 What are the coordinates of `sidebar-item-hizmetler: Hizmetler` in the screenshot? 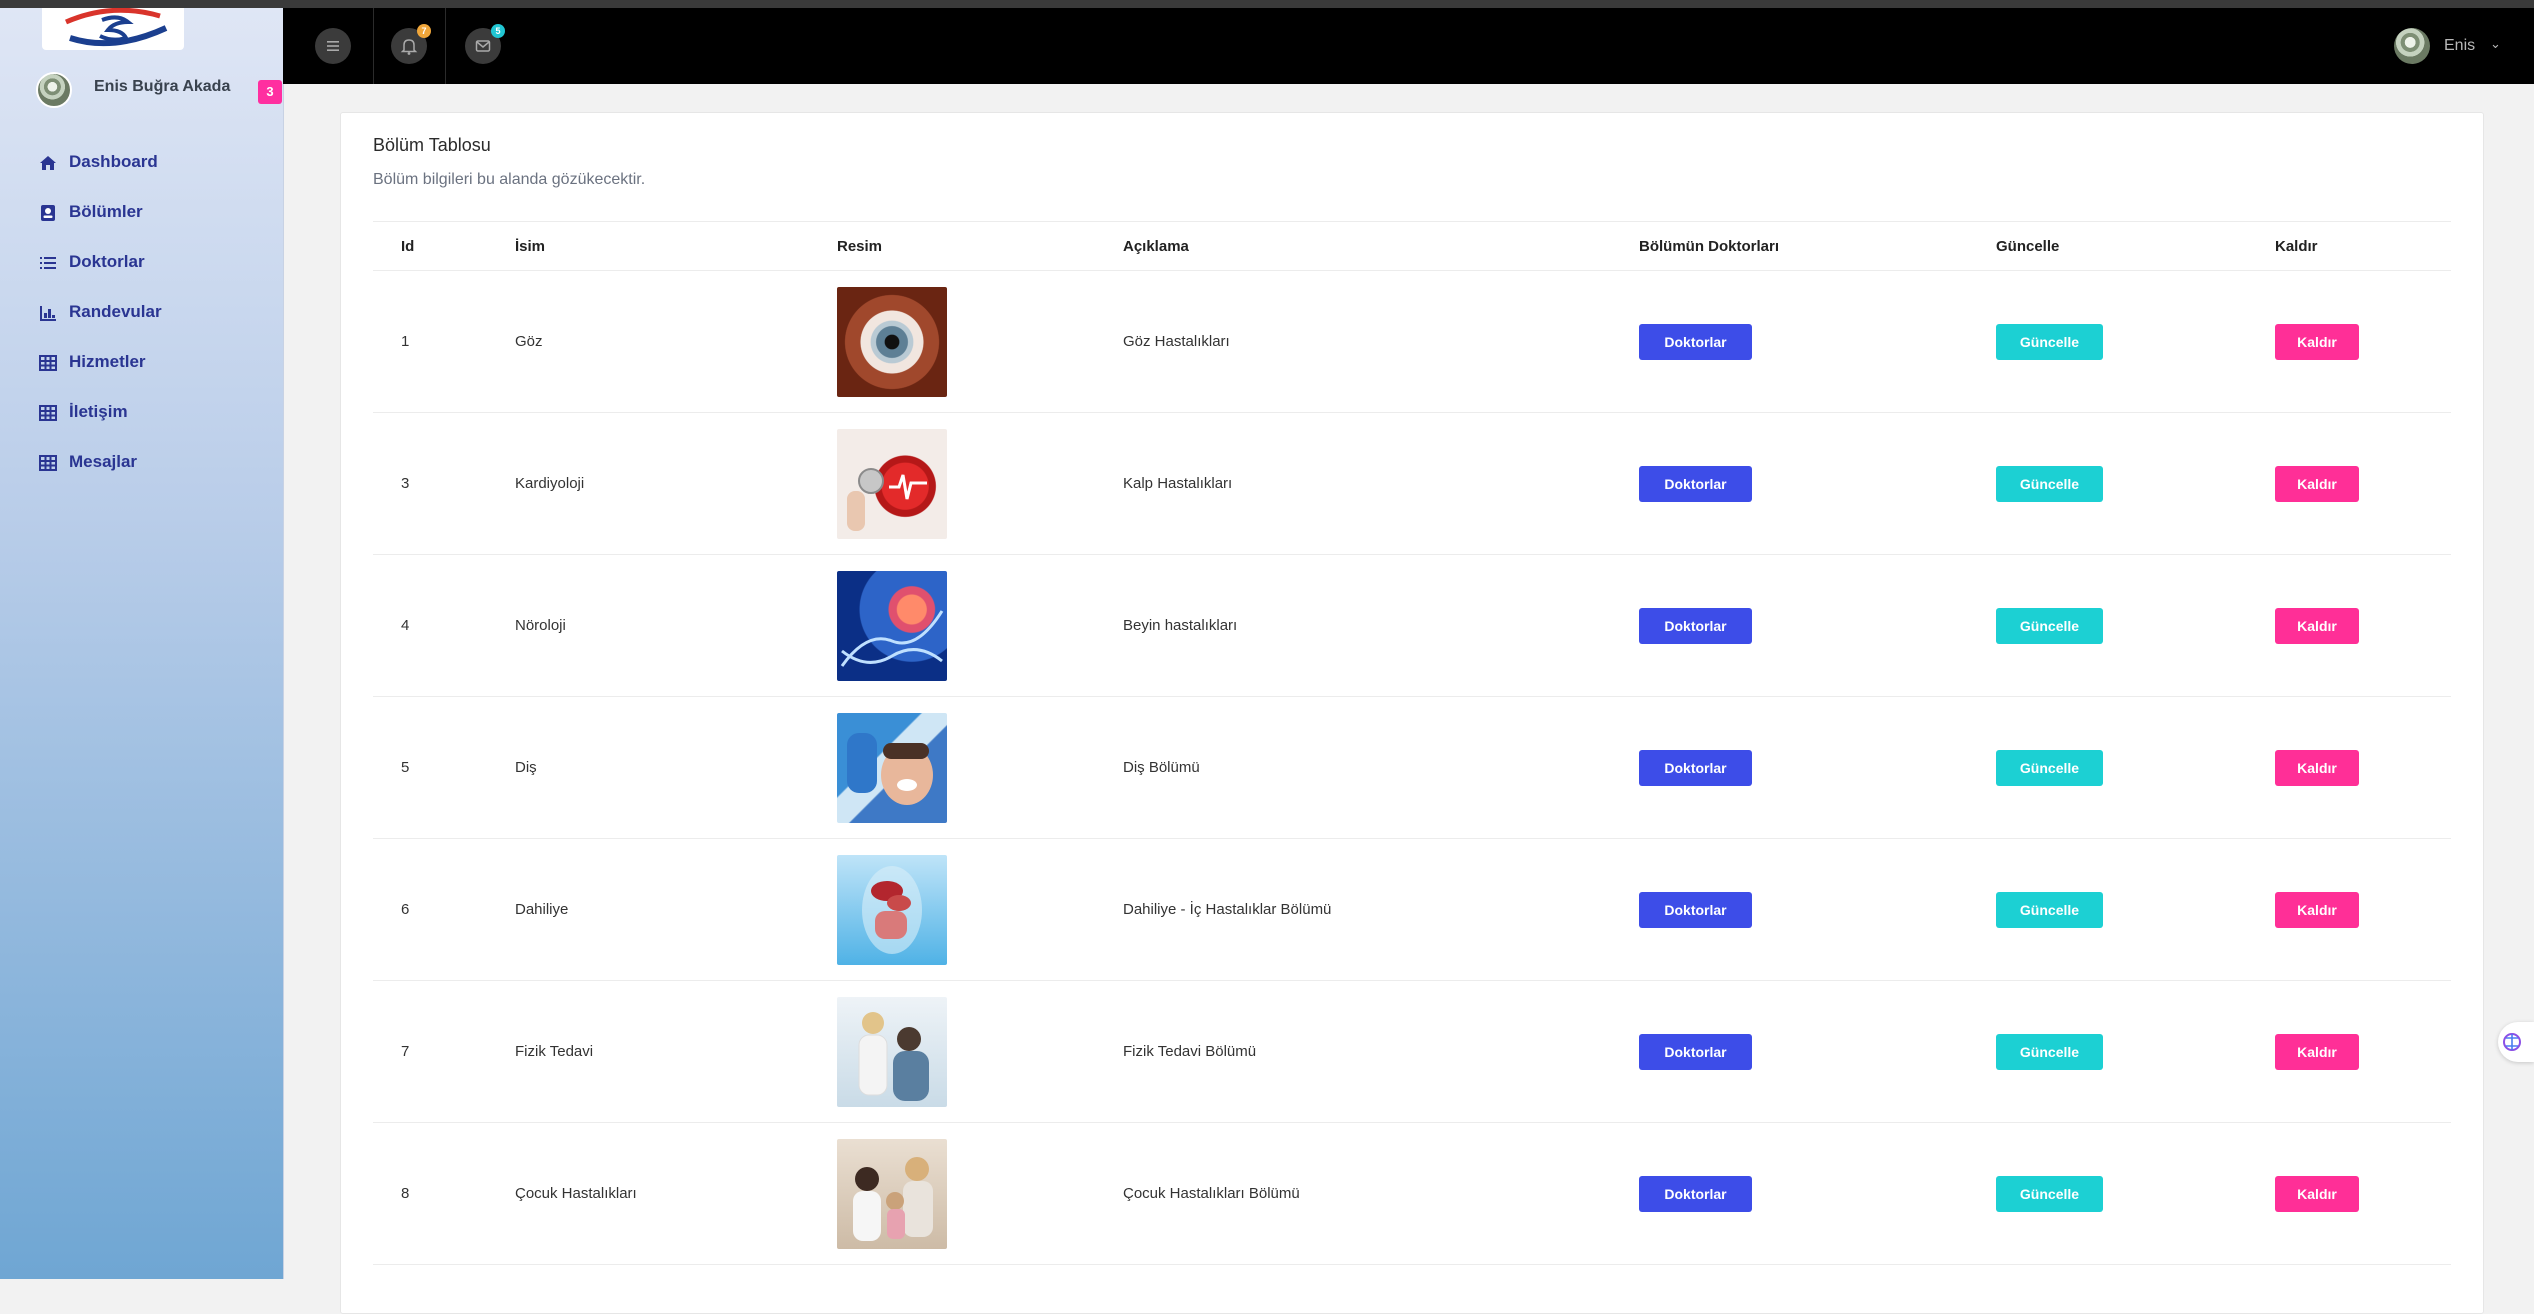 It's located at (141, 363).